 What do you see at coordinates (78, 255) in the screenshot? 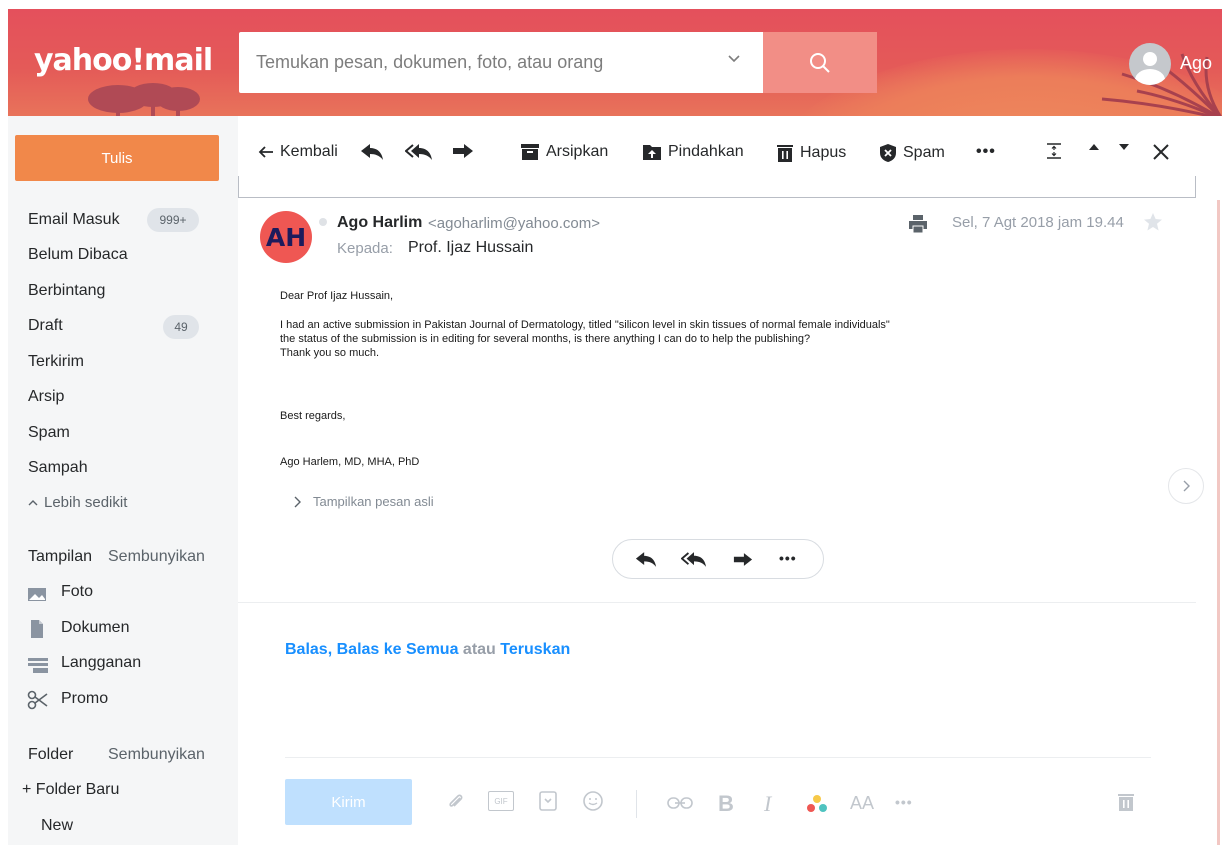
I see `sidebar-item-unread: Belum Dibaca` at bounding box center [78, 255].